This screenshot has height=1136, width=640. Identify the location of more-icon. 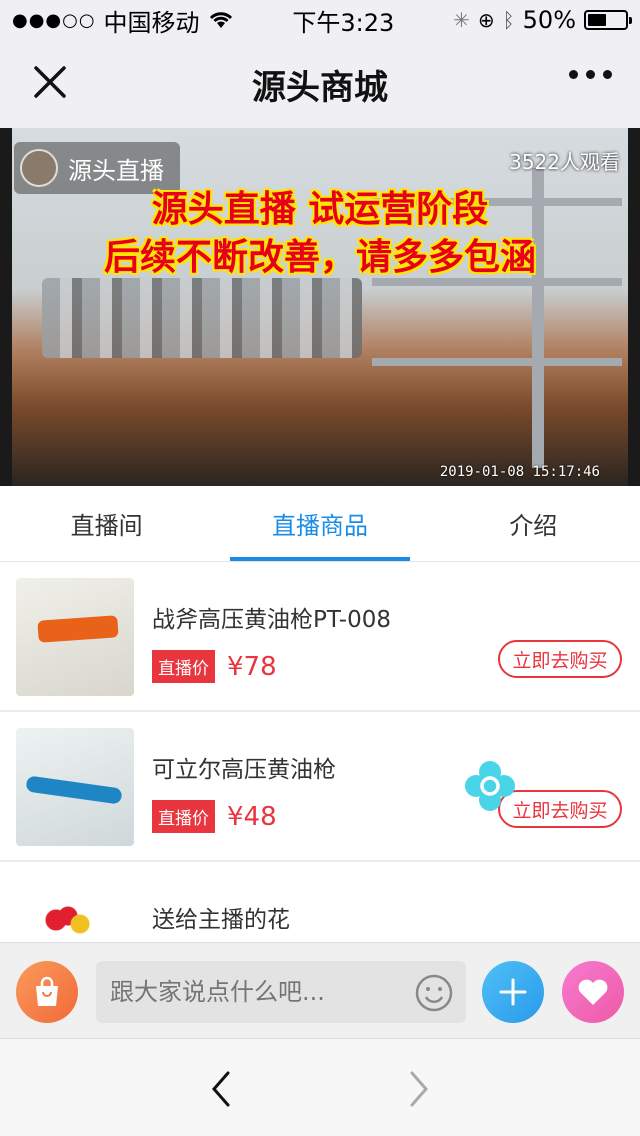
(590, 74).